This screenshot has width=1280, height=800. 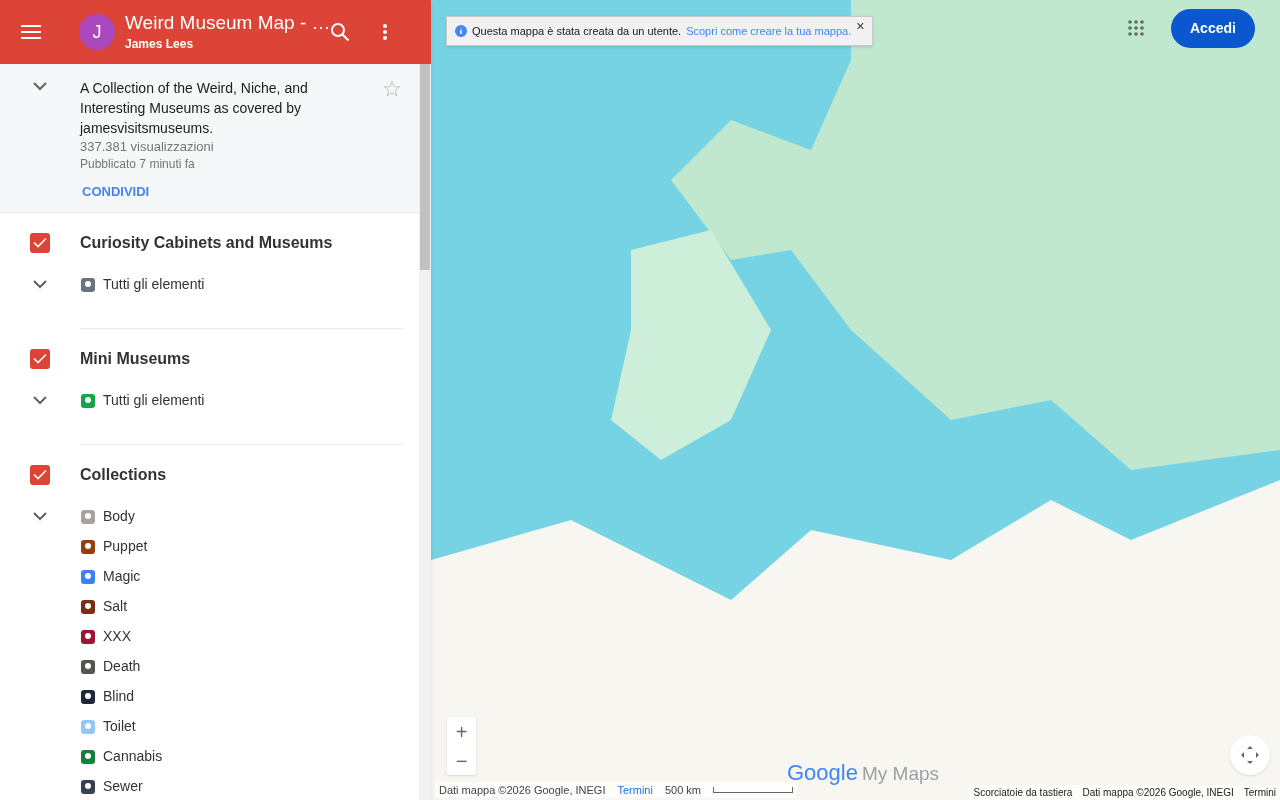 What do you see at coordinates (340, 32) in the screenshot?
I see `search-icon` at bounding box center [340, 32].